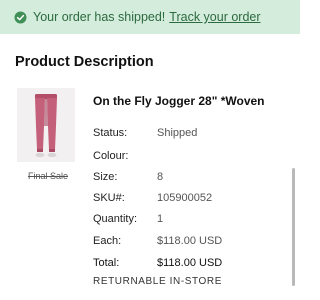 Image resolution: width=320 pixels, height=300 pixels. I want to click on total-value: $118.00 USD, so click(190, 263).